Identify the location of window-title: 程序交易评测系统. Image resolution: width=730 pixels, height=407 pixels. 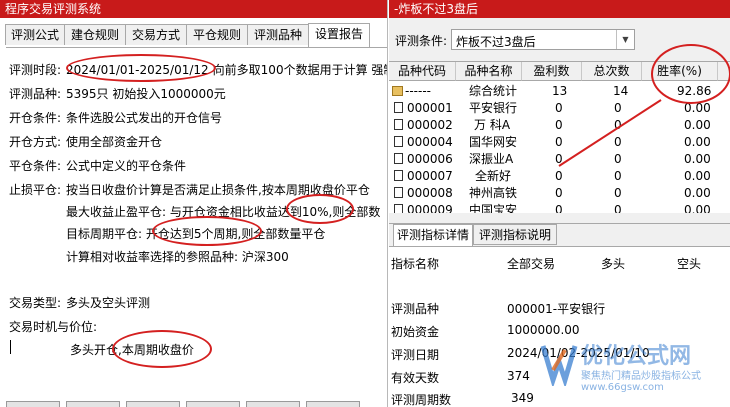
(193, 9).